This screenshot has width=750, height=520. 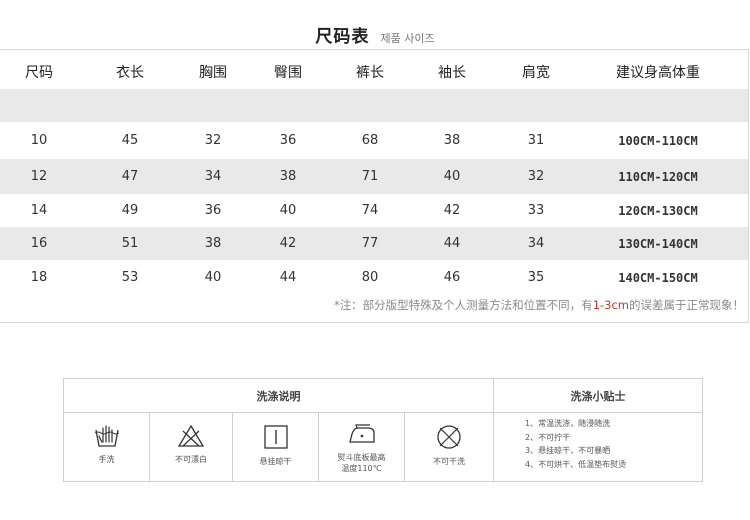 I want to click on table-row: 18 53 40 44 80 46 35 140CM-150CM, so click(x=374, y=277).